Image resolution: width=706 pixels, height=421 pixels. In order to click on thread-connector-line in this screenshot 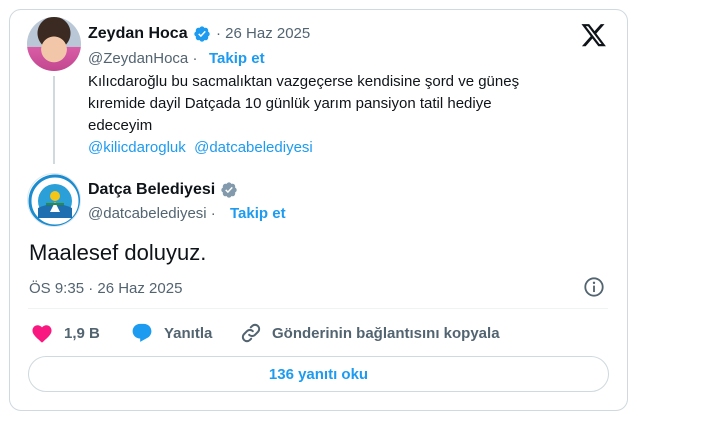, I will do `click(54, 120)`.